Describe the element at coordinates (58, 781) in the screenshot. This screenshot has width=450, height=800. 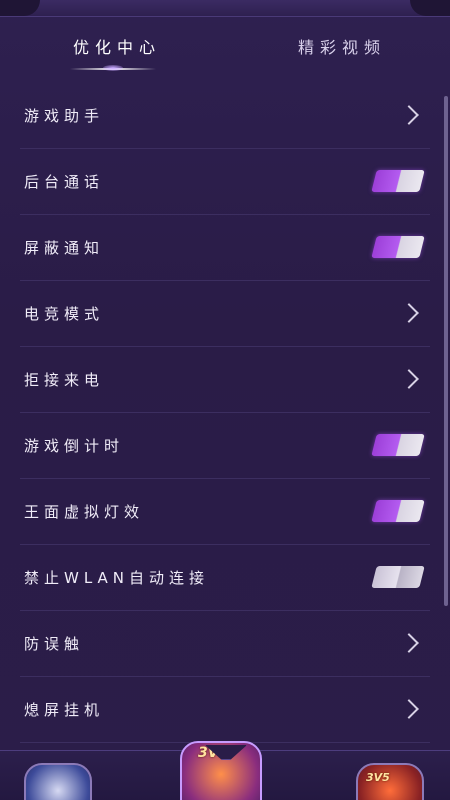
I see `game-shortcut-left` at that location.